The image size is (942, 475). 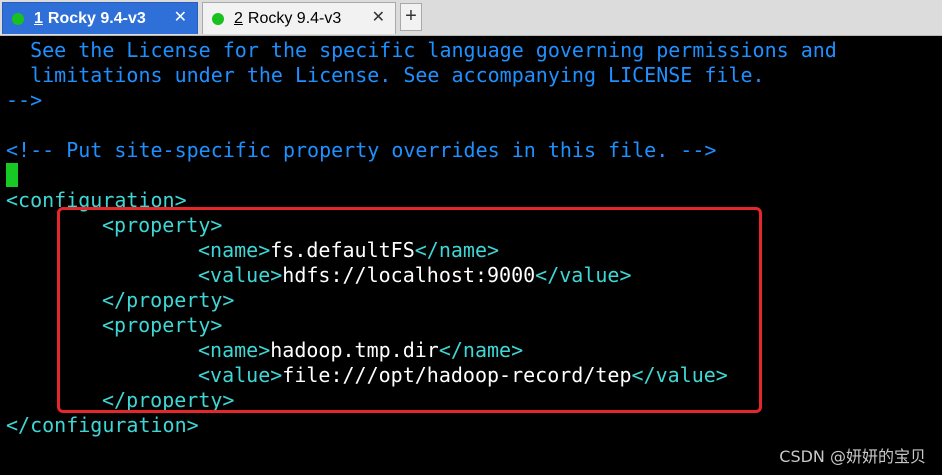 I want to click on new-tab-button: +, so click(x=411, y=17).